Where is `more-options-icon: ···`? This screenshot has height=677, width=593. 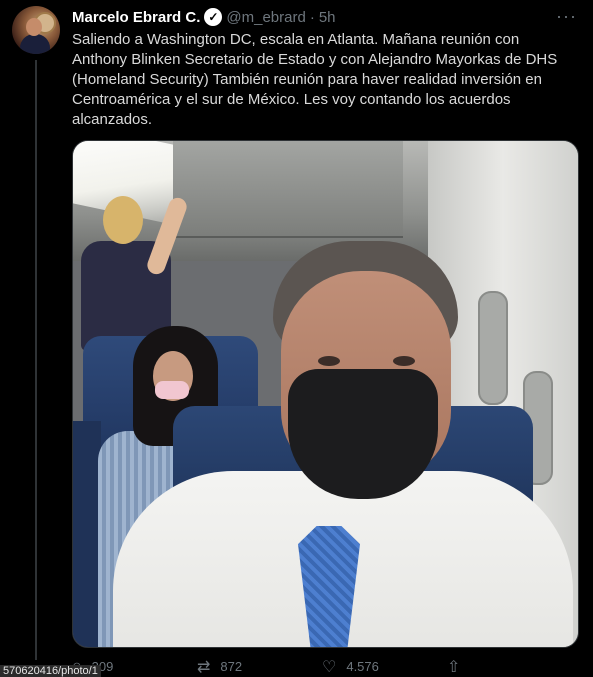
more-options-icon: ··· is located at coordinates (566, 16).